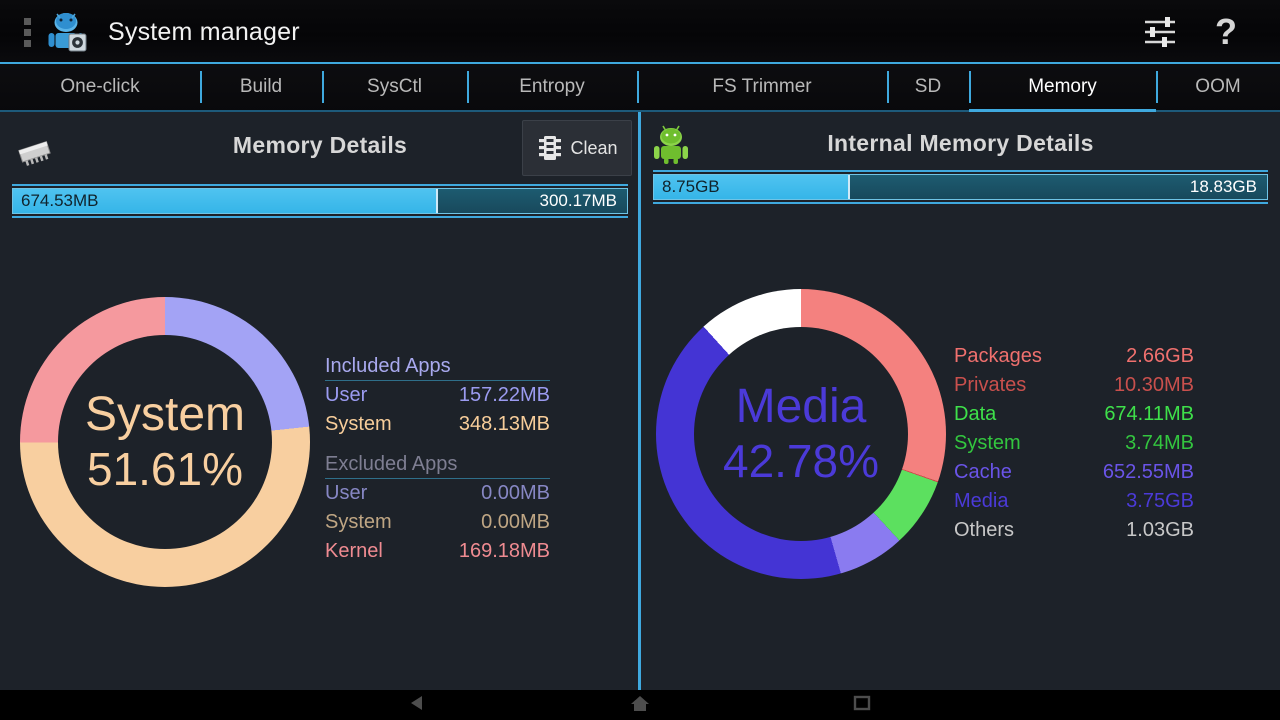  I want to click on question-mark-icon: ?, so click(1226, 32).